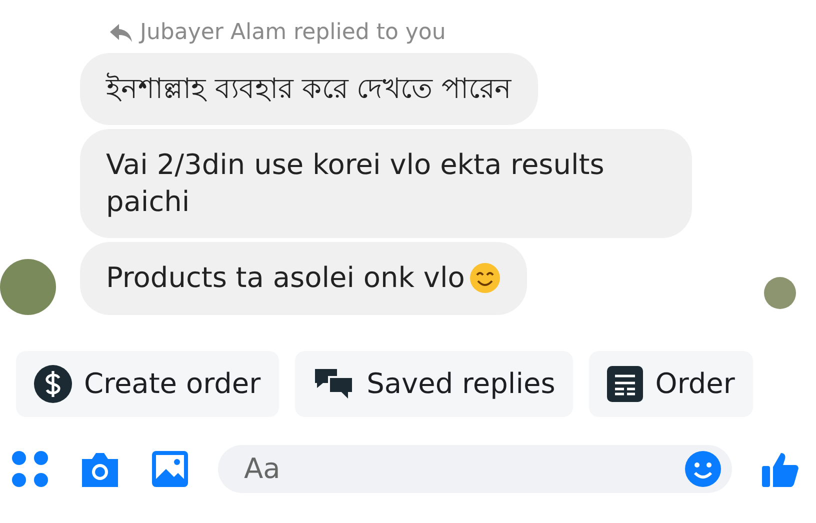 This screenshot has height=523, width=816. What do you see at coordinates (30, 468) in the screenshot?
I see `apps-icon` at bounding box center [30, 468].